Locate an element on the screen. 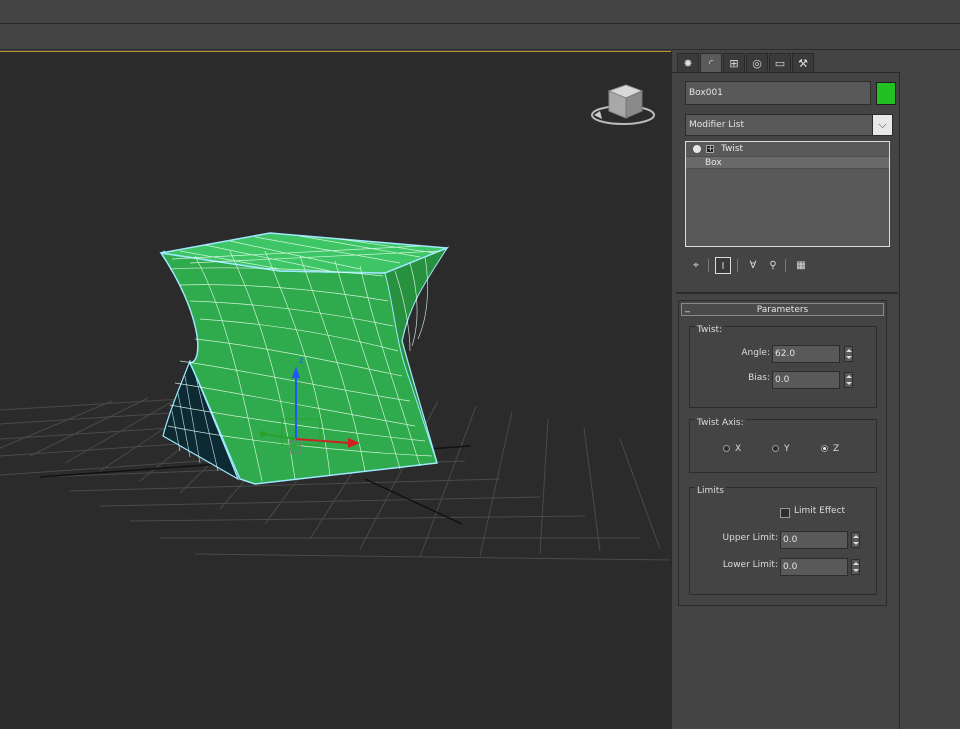  group-title: Twist Axis: is located at coordinates (720, 423).